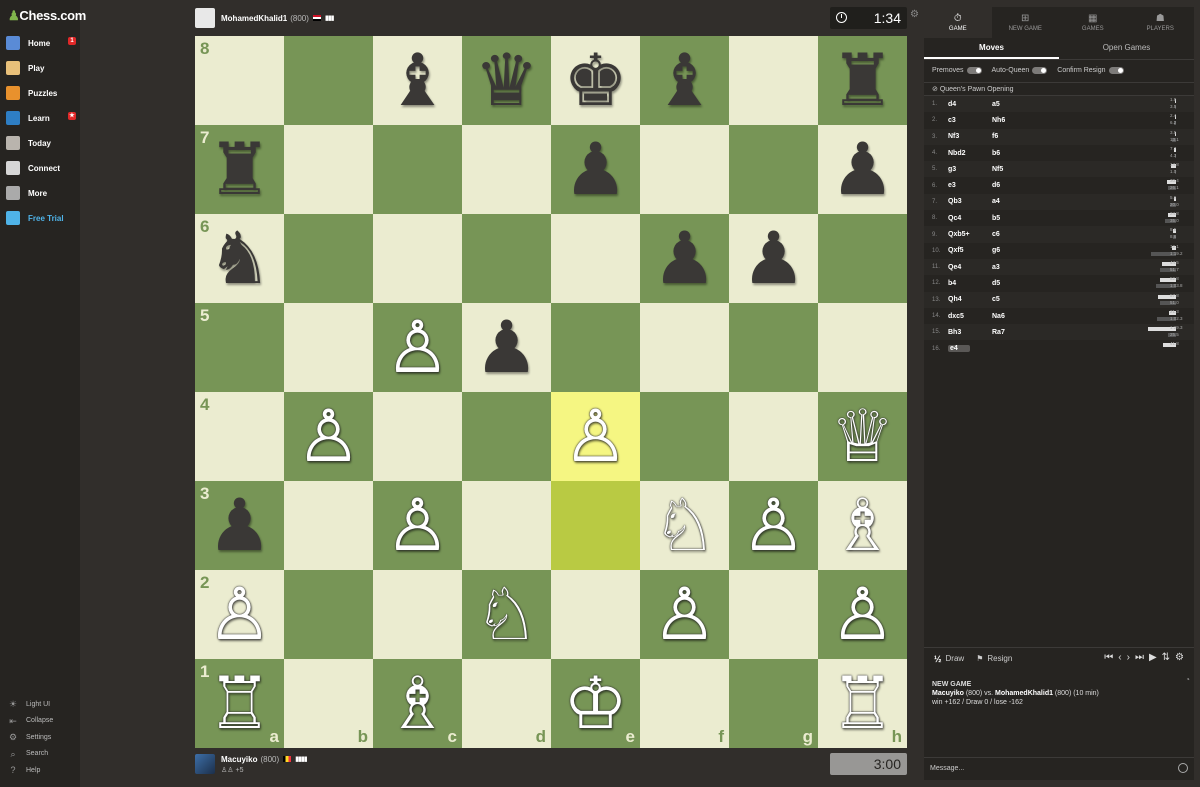 The image size is (1200, 787). I want to click on white-move: g3, so click(962, 169).